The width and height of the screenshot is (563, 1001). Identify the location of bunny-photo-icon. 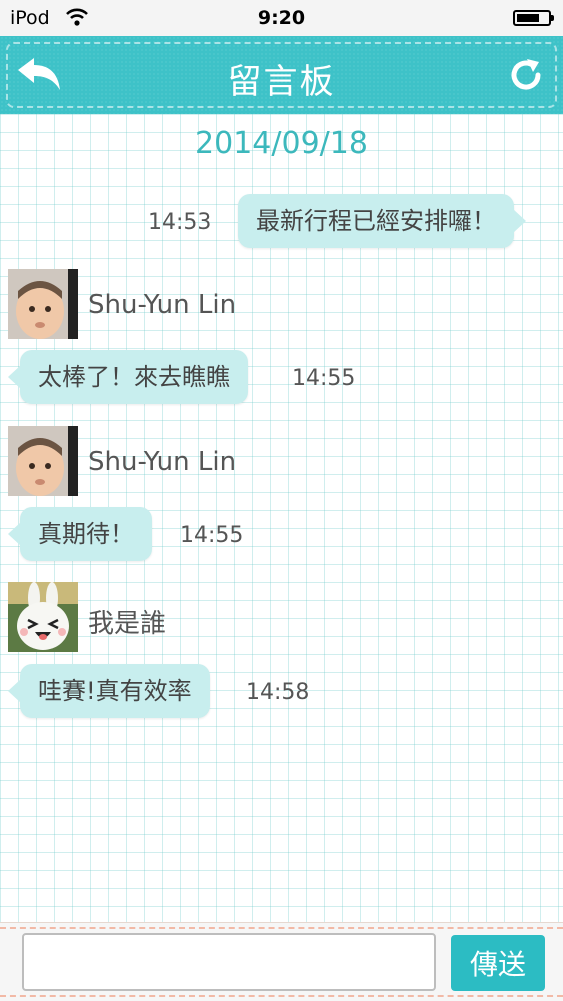
(43, 617).